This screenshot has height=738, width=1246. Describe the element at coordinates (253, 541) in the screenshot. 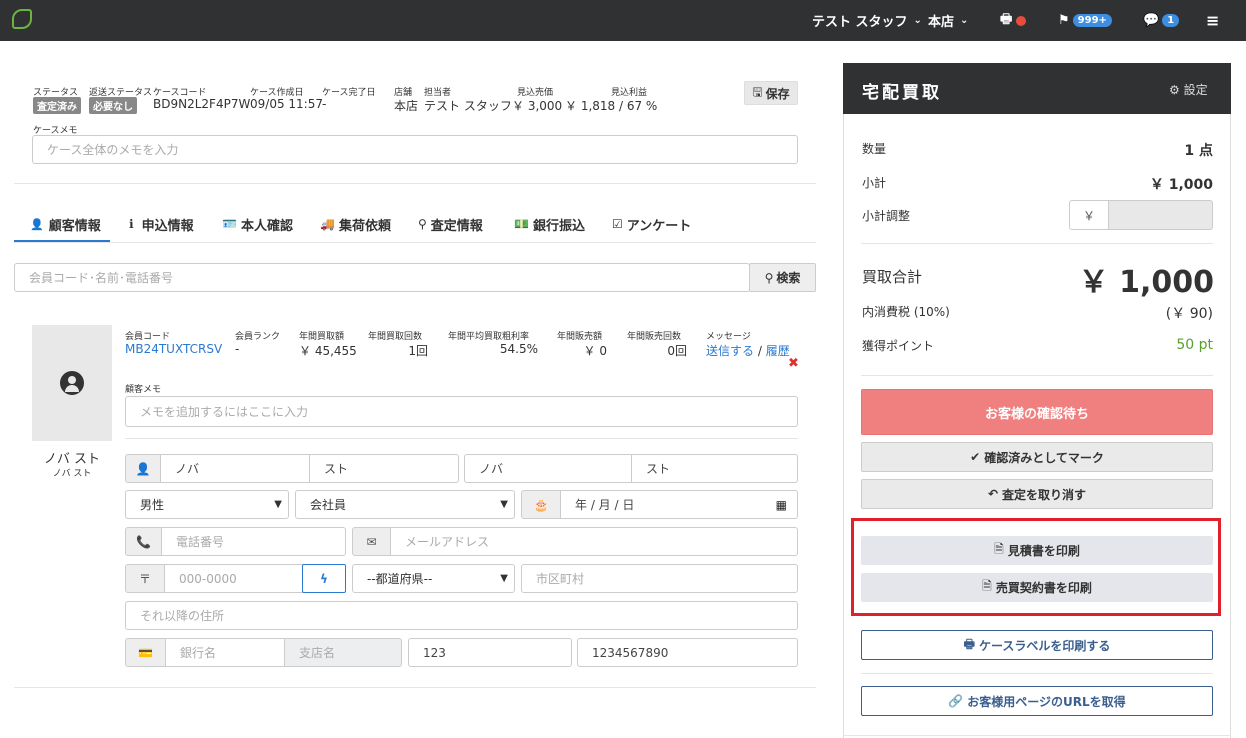

I see `phone-input: 電話番号` at that location.